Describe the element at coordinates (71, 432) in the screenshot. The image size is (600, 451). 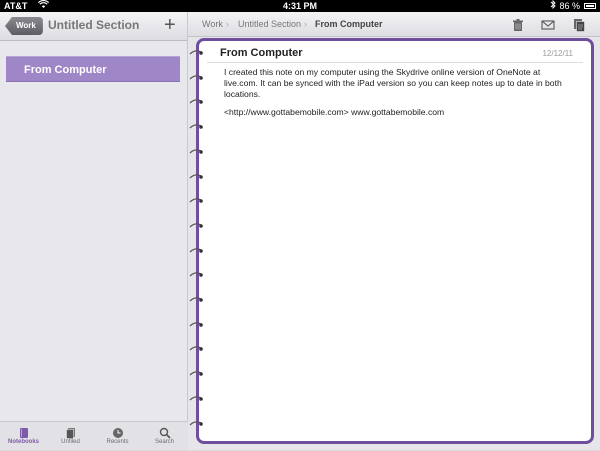
I see `pages-icon` at that location.